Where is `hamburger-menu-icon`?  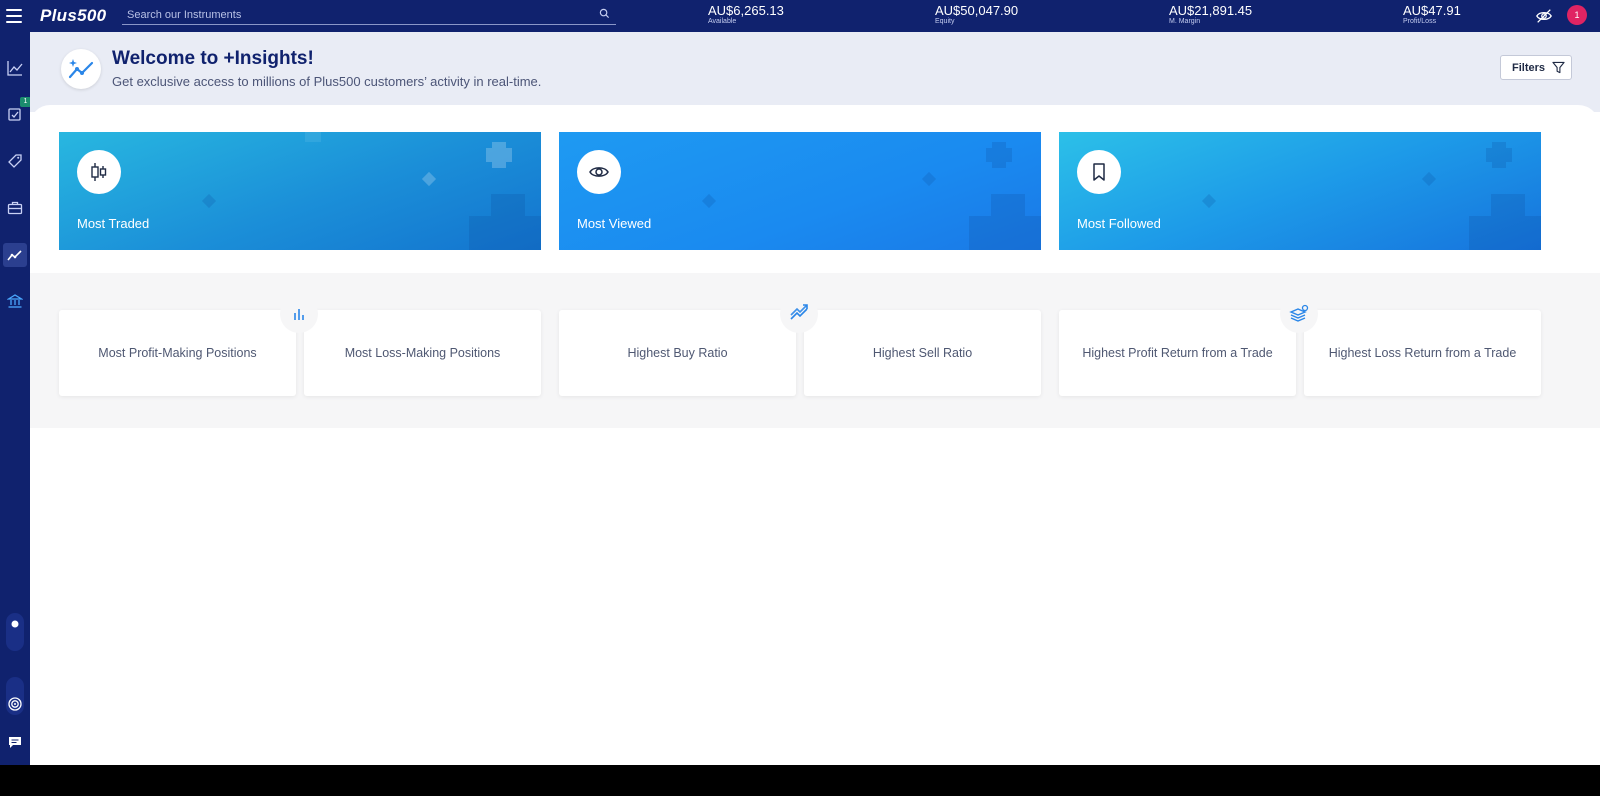 hamburger-menu-icon is located at coordinates (14, 16).